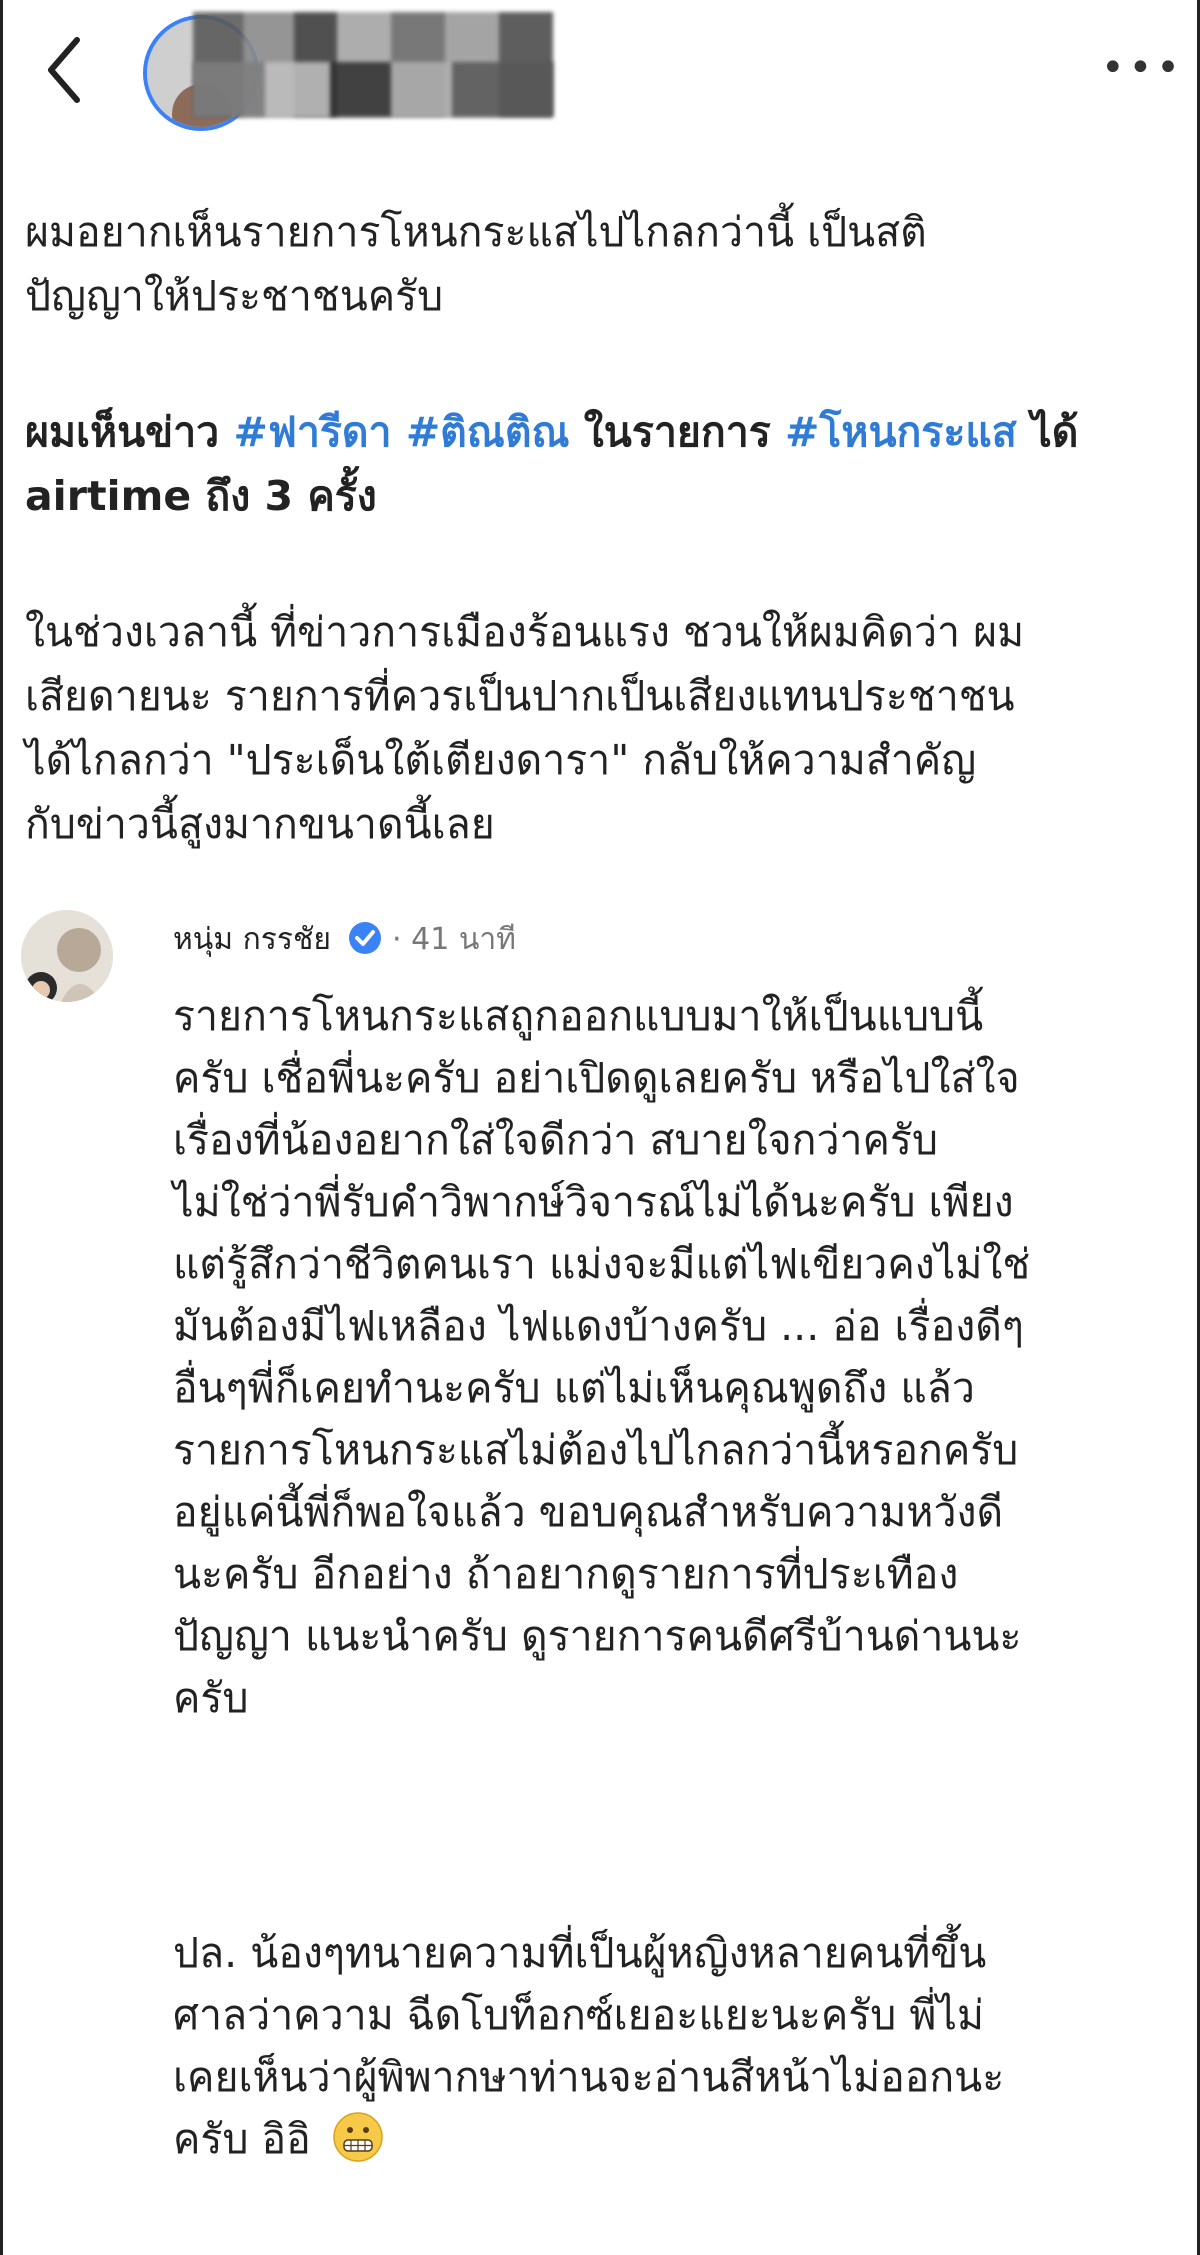 The height and width of the screenshot is (2255, 1200). Describe the element at coordinates (1047, 432) in the screenshot. I see `text-span: ได้` at that location.